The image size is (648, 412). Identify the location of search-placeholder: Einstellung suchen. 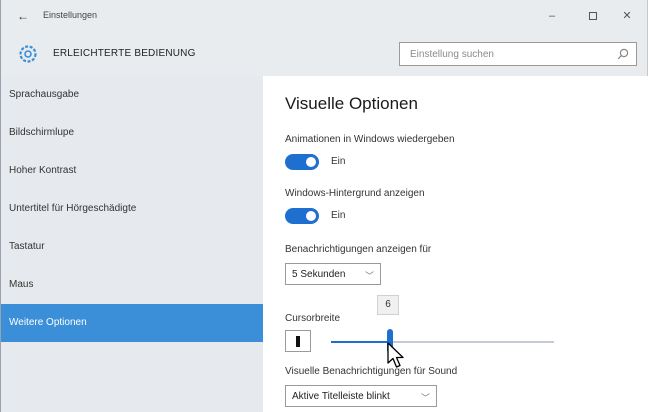
(452, 54).